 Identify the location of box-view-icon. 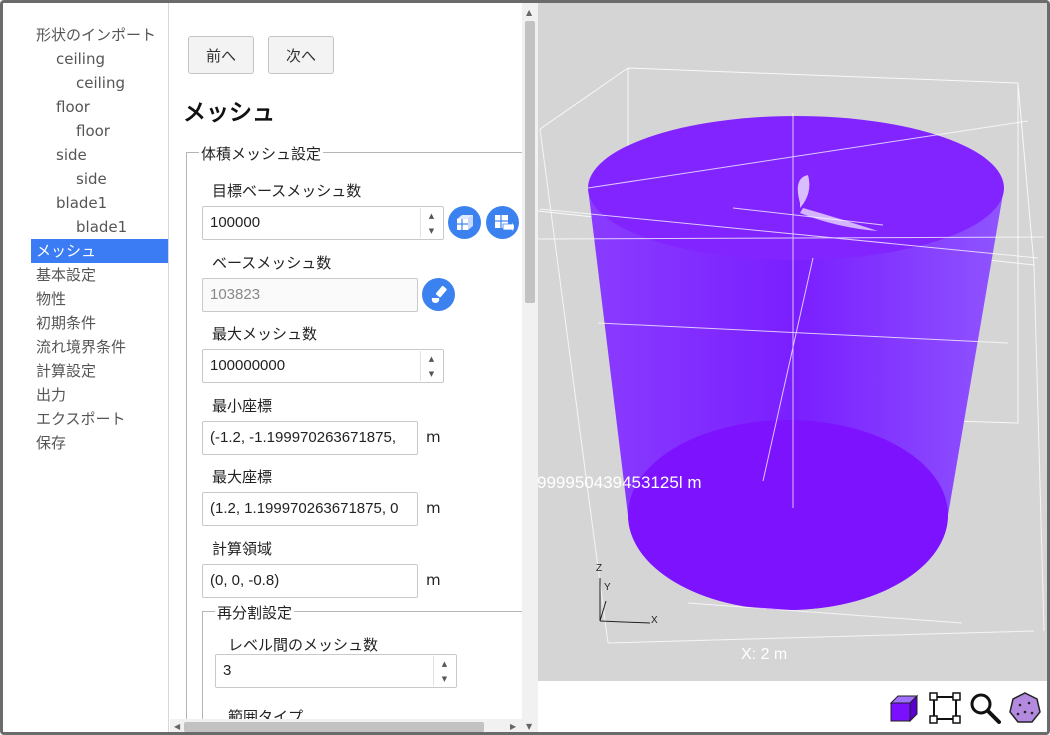
(905, 708).